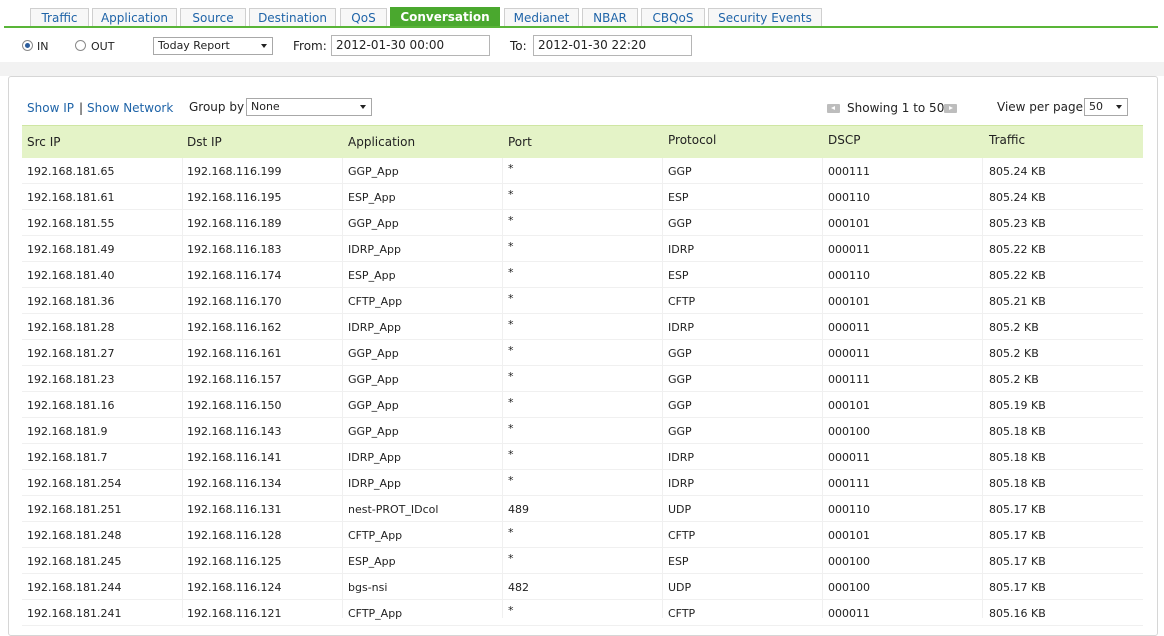  What do you see at coordinates (234, 405) in the screenshot?
I see `cell-dst-ip: 192.168.116.150` at bounding box center [234, 405].